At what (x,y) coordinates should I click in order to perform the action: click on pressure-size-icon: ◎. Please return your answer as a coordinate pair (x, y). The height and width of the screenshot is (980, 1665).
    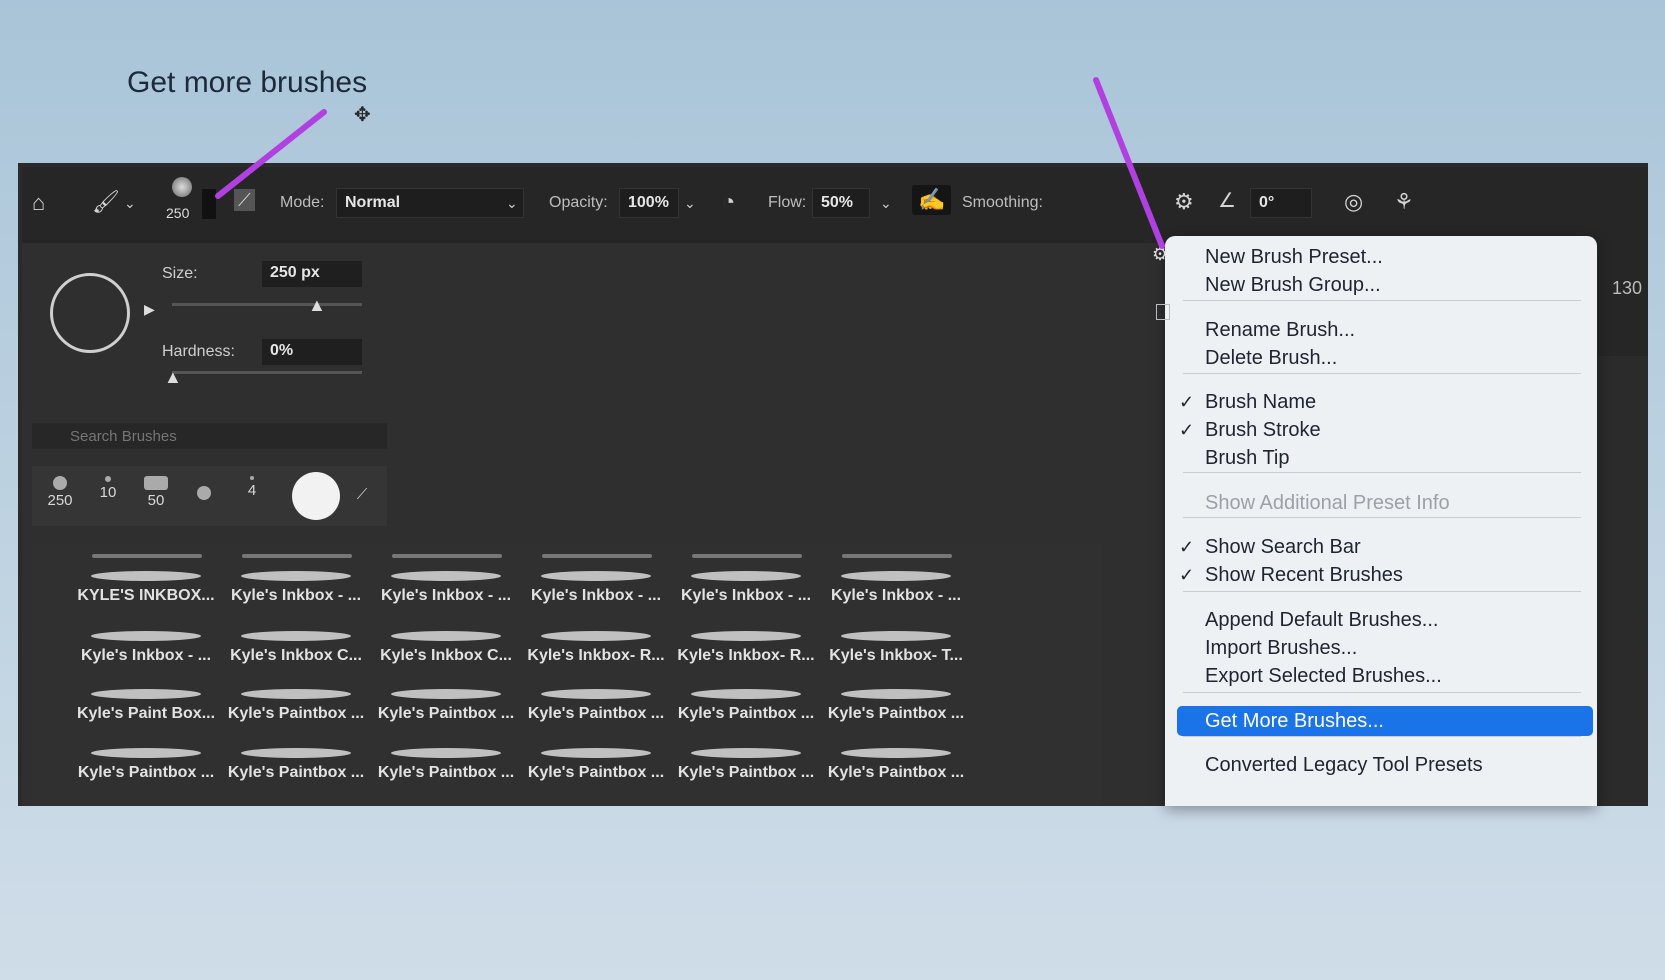
    Looking at the image, I should click on (1353, 202).